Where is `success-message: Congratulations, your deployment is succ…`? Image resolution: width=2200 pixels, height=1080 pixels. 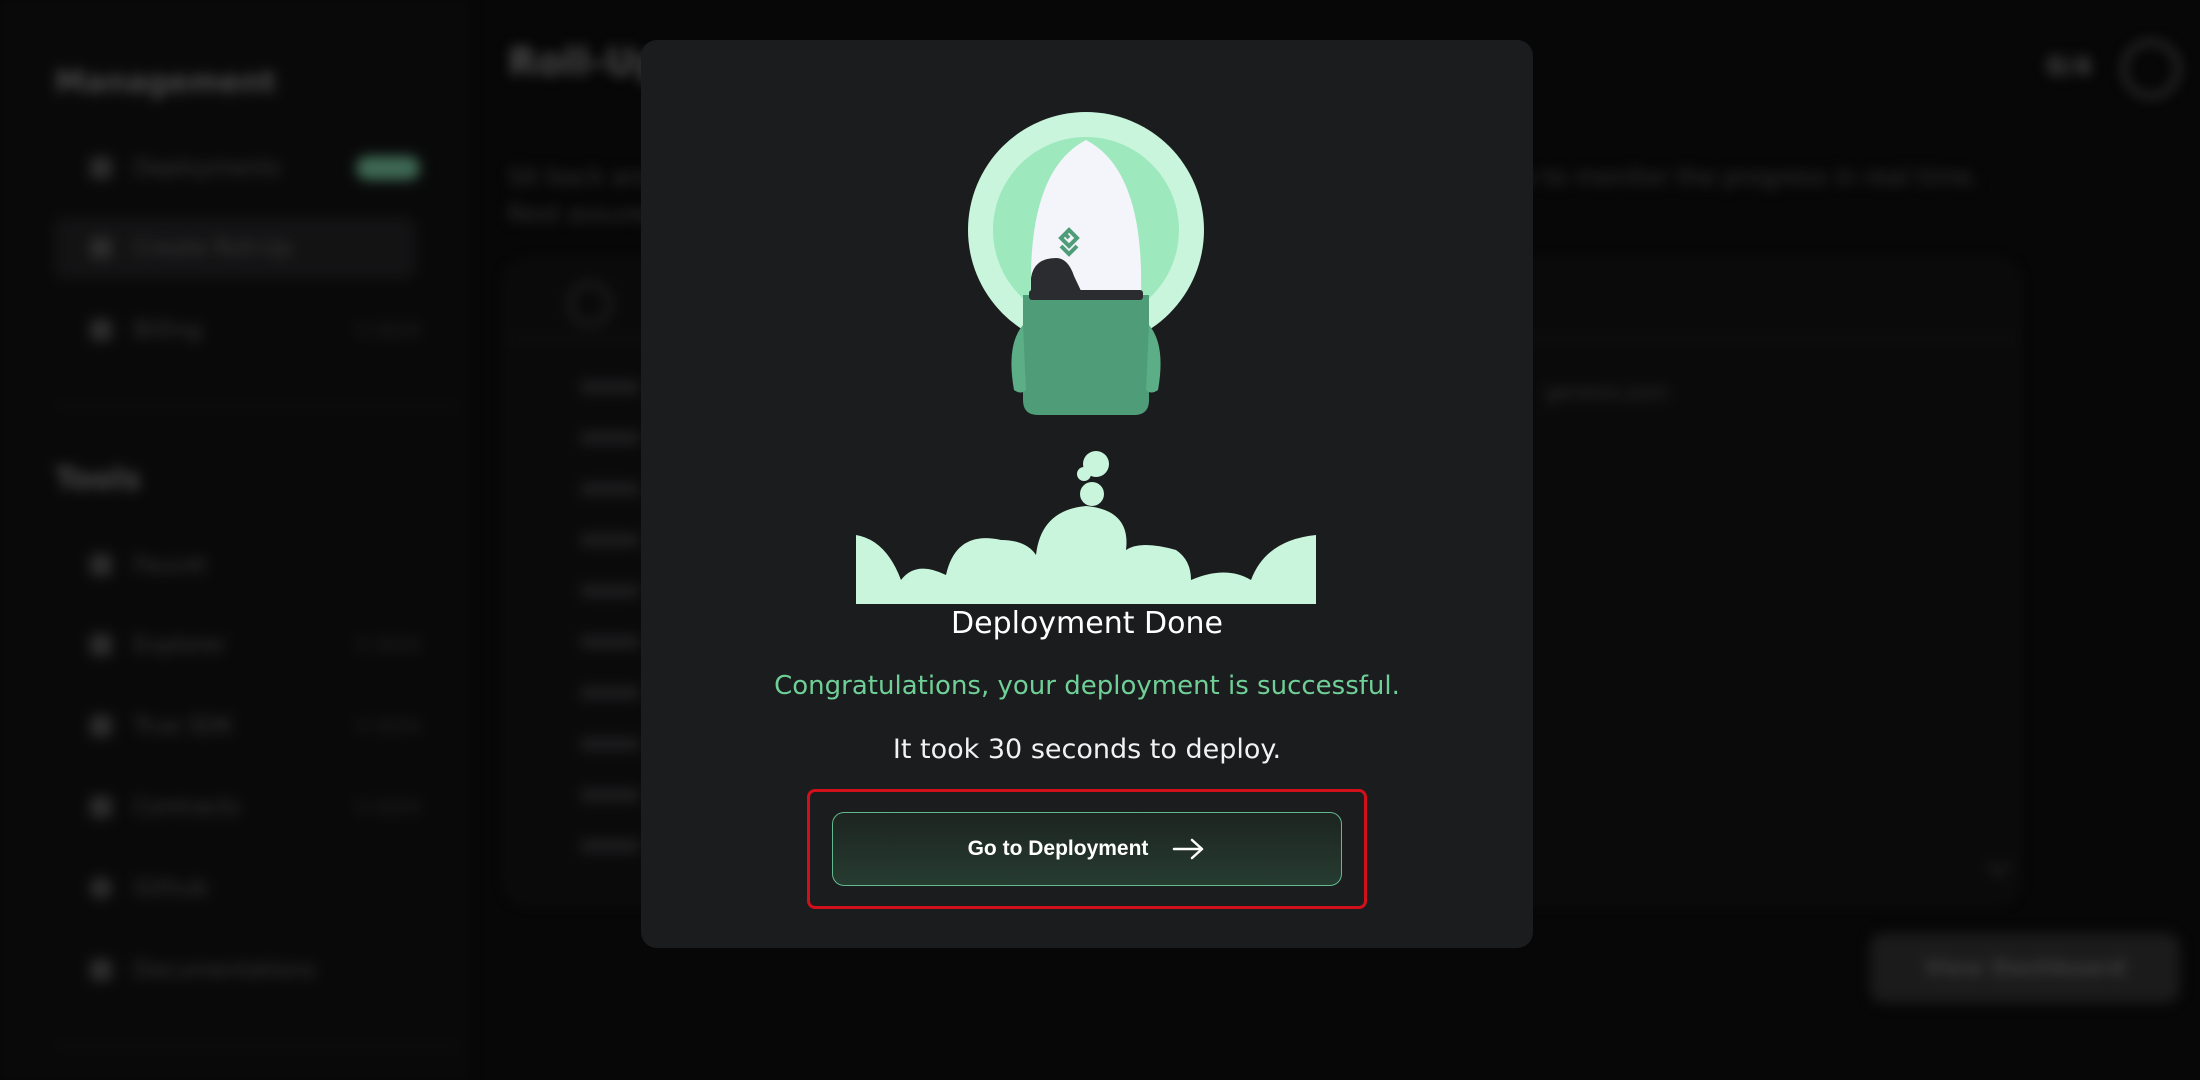
success-message: Congratulations, your deployment is succ… is located at coordinates (1087, 686).